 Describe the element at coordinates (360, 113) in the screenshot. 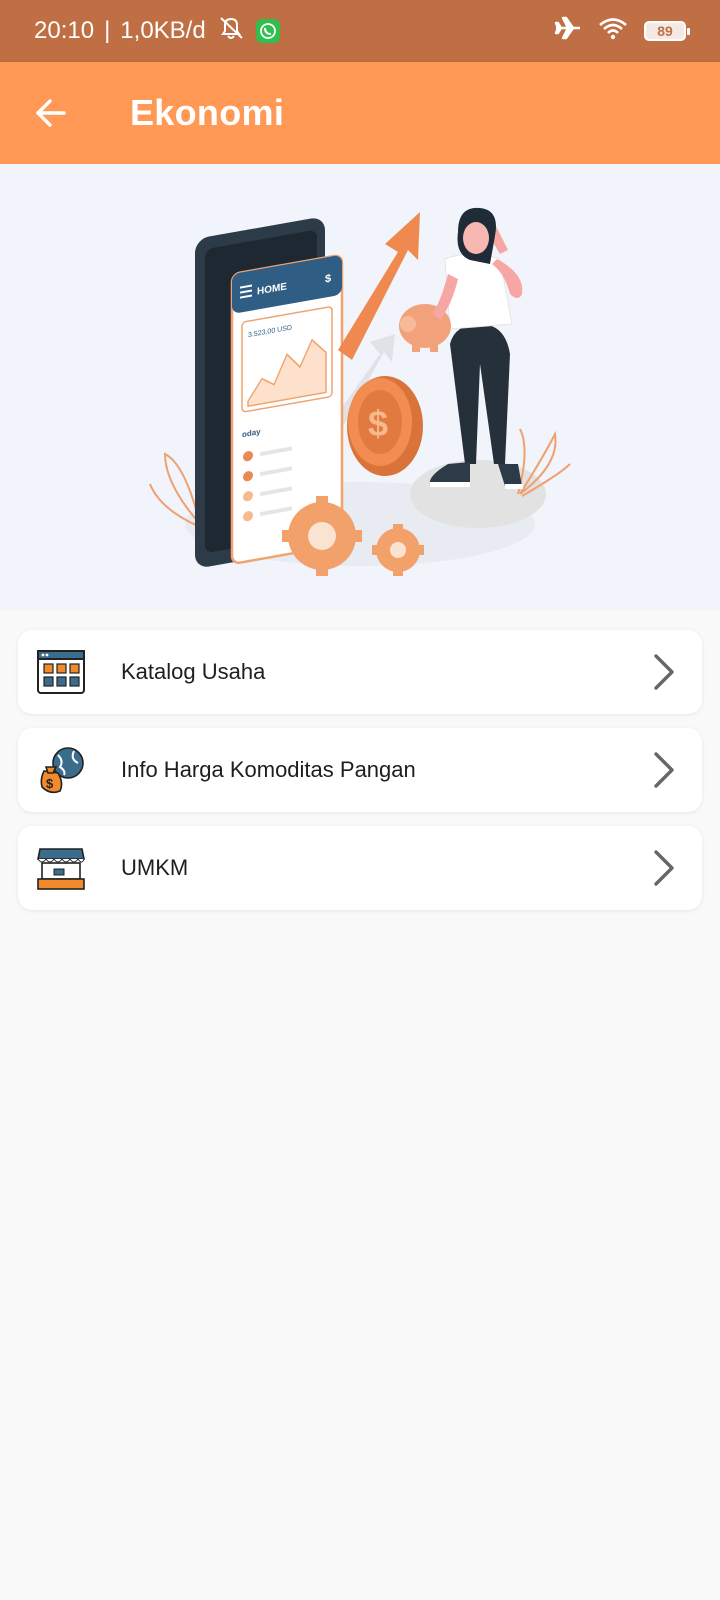

I see `app-bar: Ekonomi` at that location.